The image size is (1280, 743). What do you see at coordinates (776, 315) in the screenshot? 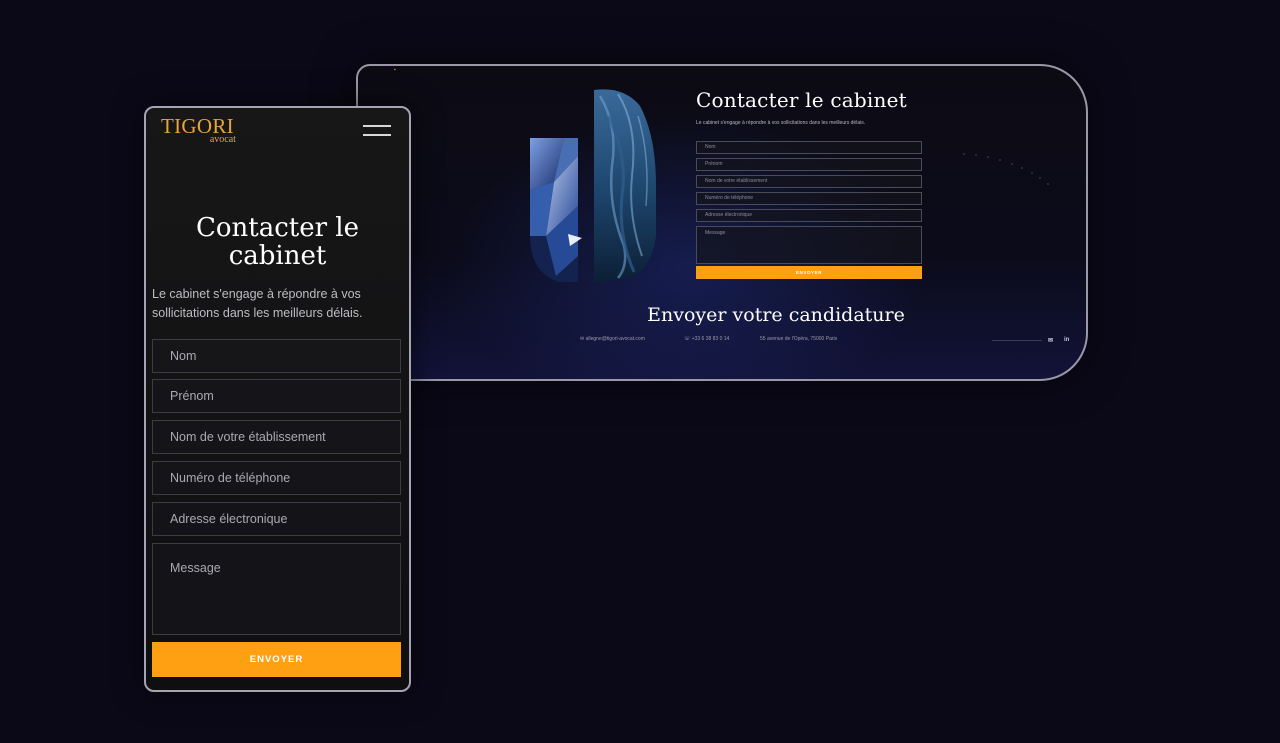
I see `desktop-section-title: Envoyer votre candidature` at bounding box center [776, 315].